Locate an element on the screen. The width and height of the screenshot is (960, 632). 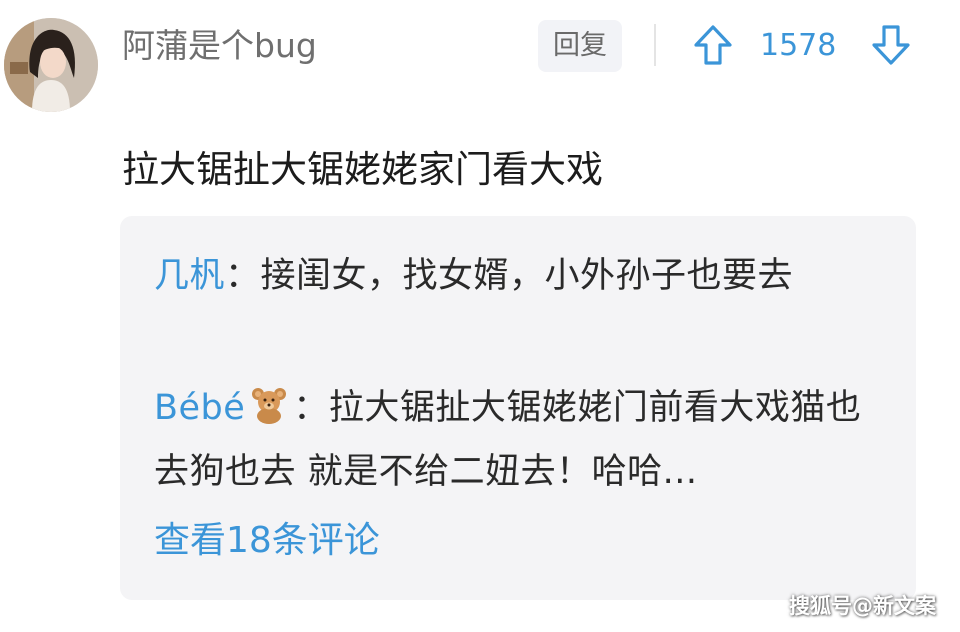
reply-text: 接闺女，找女婿，小外孙子也要去 is located at coordinates (527, 276).